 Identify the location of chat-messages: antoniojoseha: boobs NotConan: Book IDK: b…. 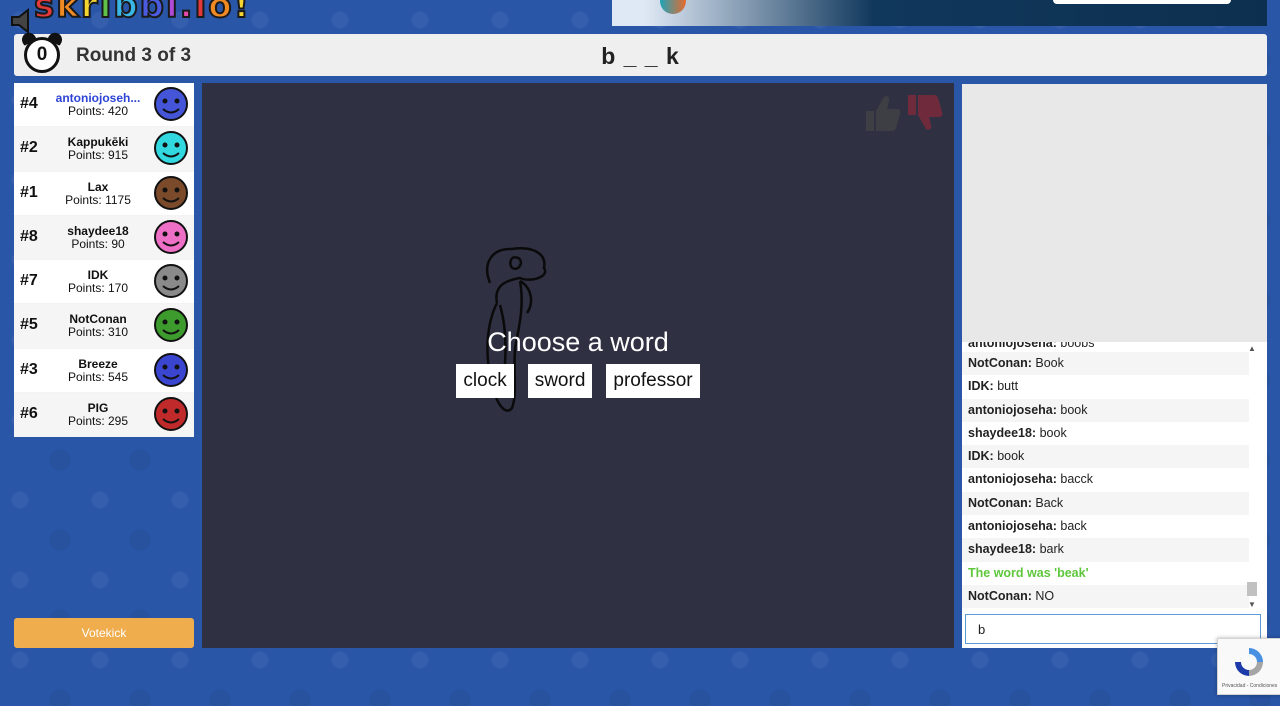
(1114, 475).